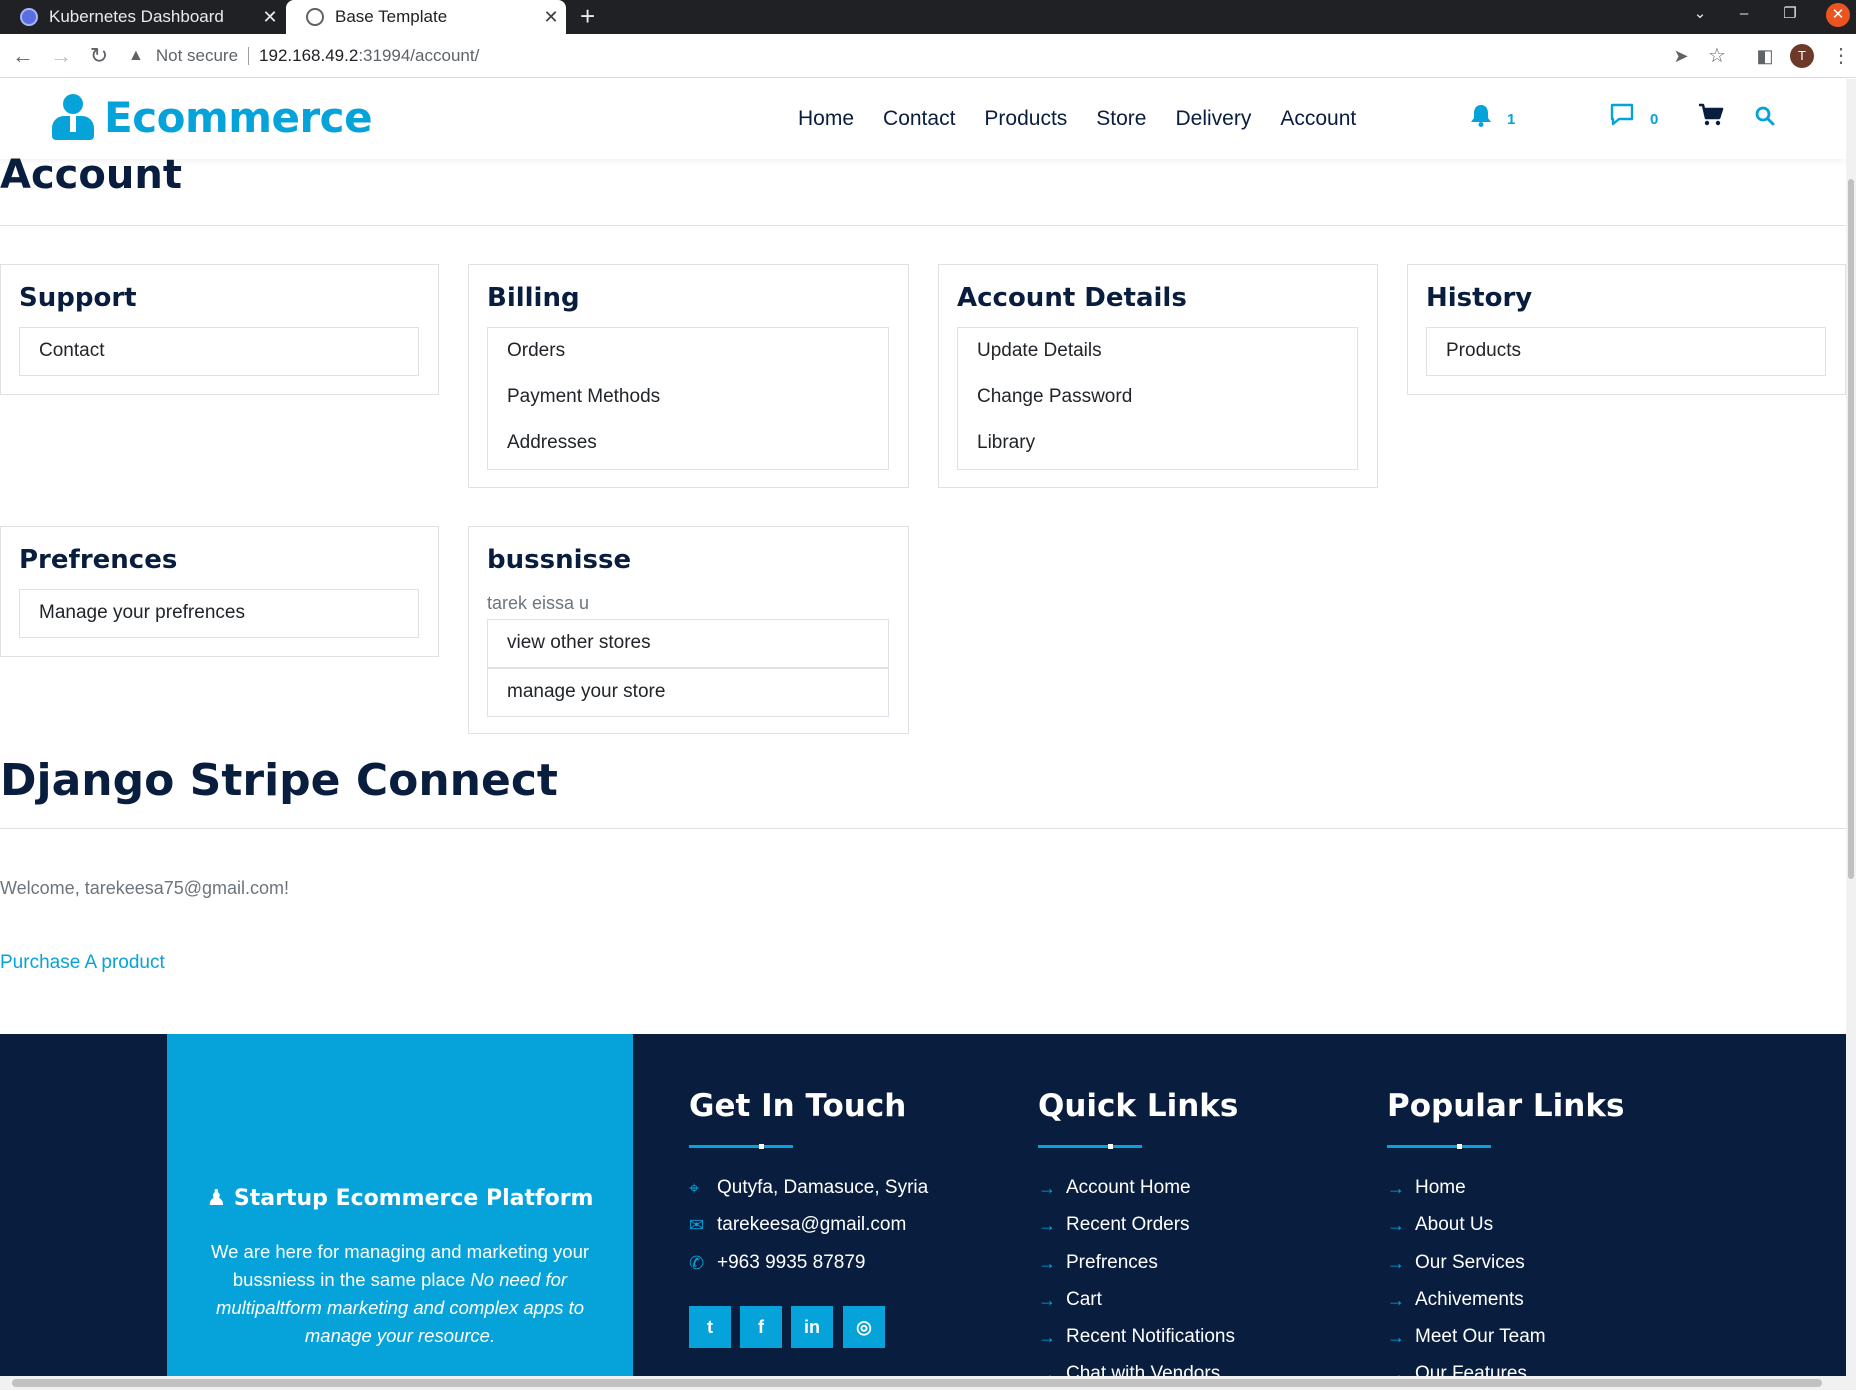  What do you see at coordinates (1157, 351) in the screenshot?
I see `list-item-update-details: Update Details` at bounding box center [1157, 351].